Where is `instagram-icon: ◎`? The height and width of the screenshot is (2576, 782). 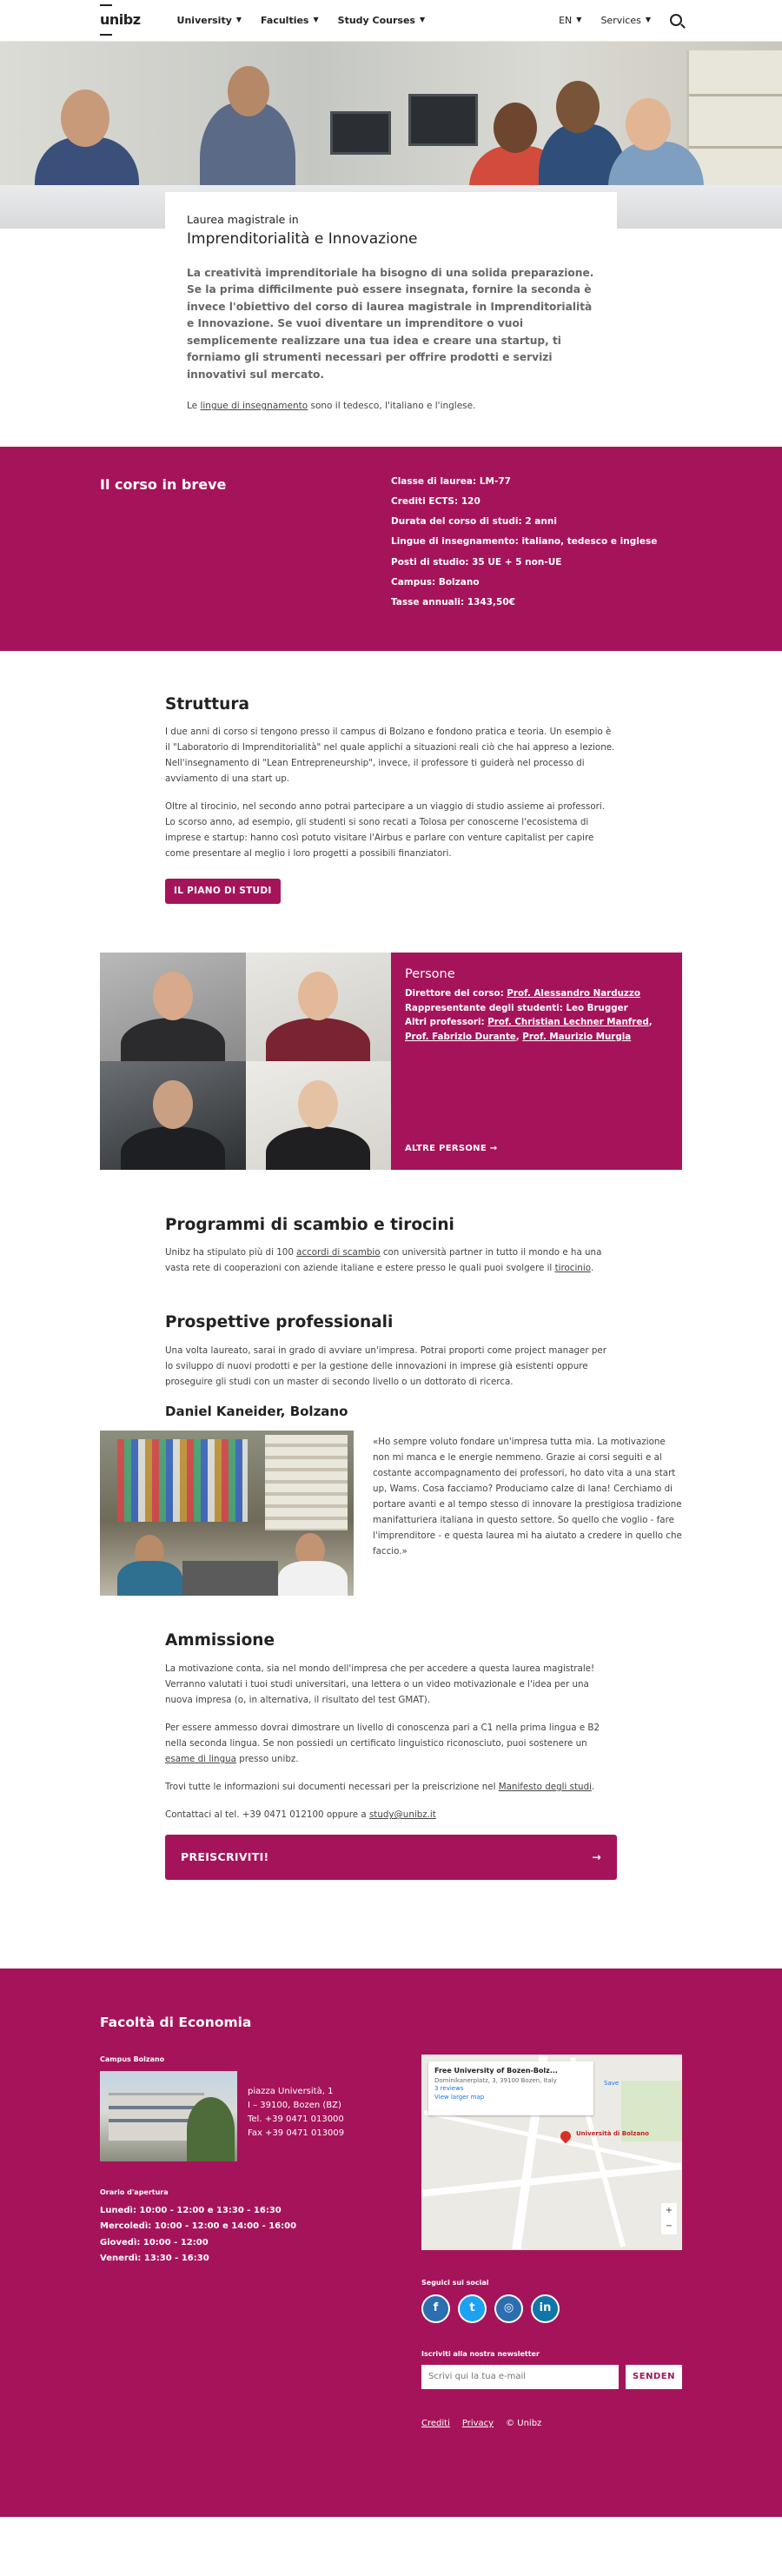 instagram-icon: ◎ is located at coordinates (508, 2308).